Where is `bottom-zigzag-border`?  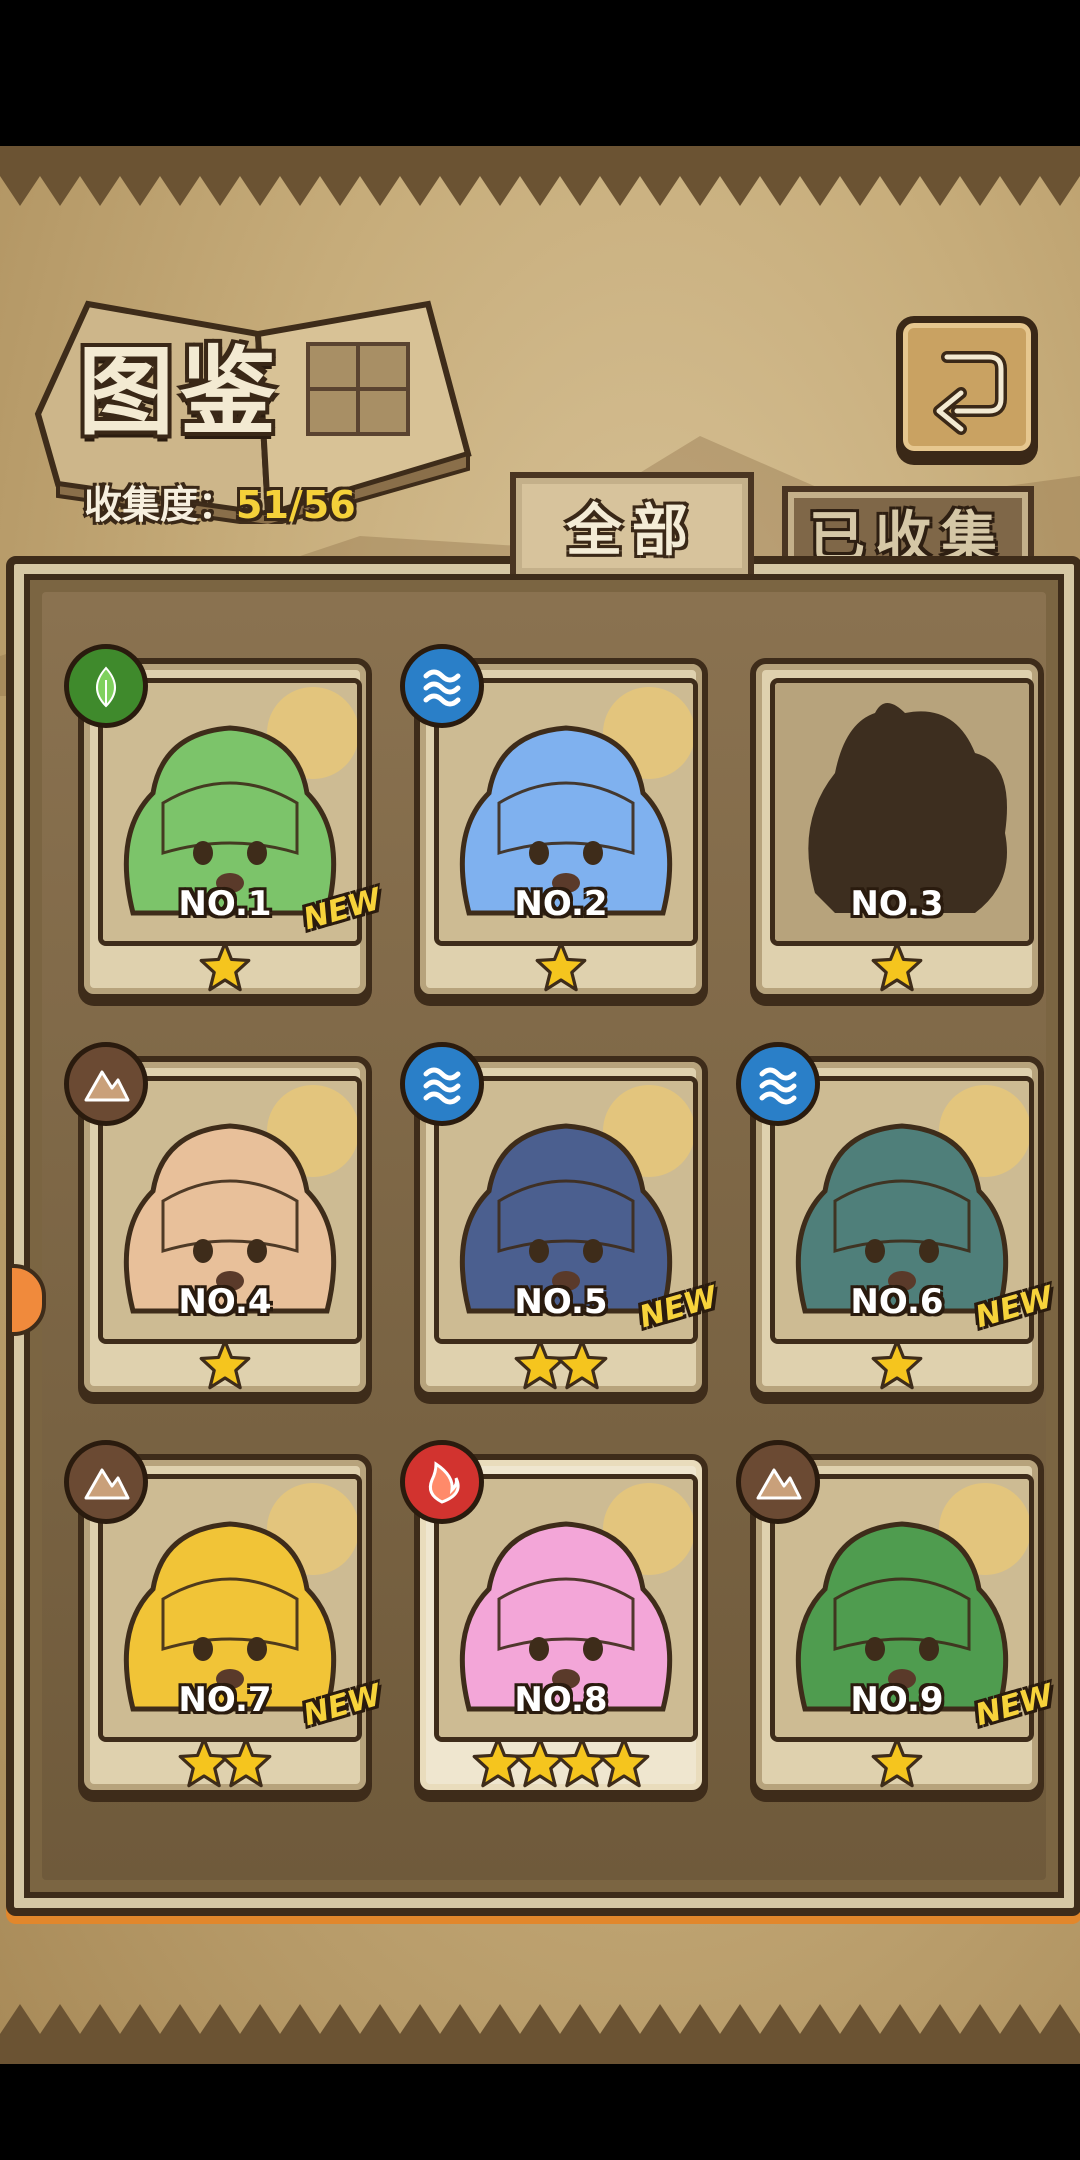
bottom-zigzag-border is located at coordinates (540, 2034).